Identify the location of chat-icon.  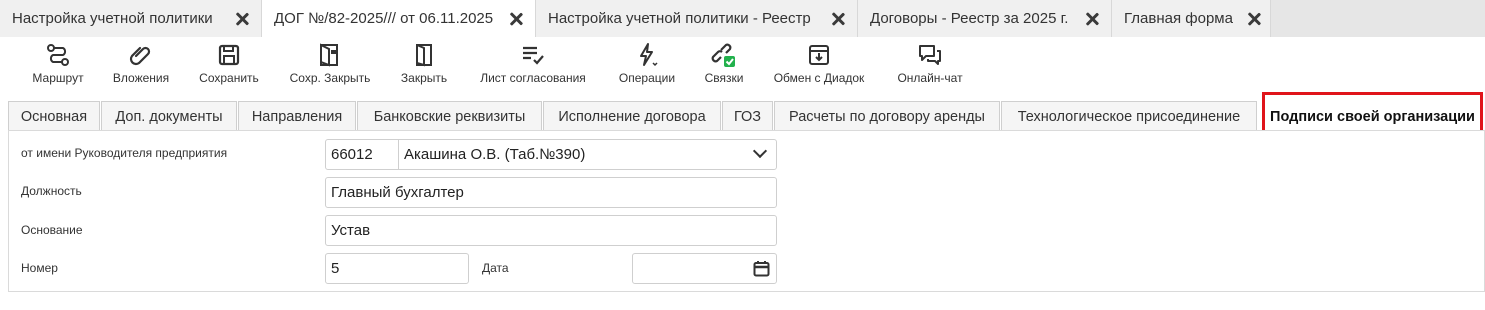
(930, 55).